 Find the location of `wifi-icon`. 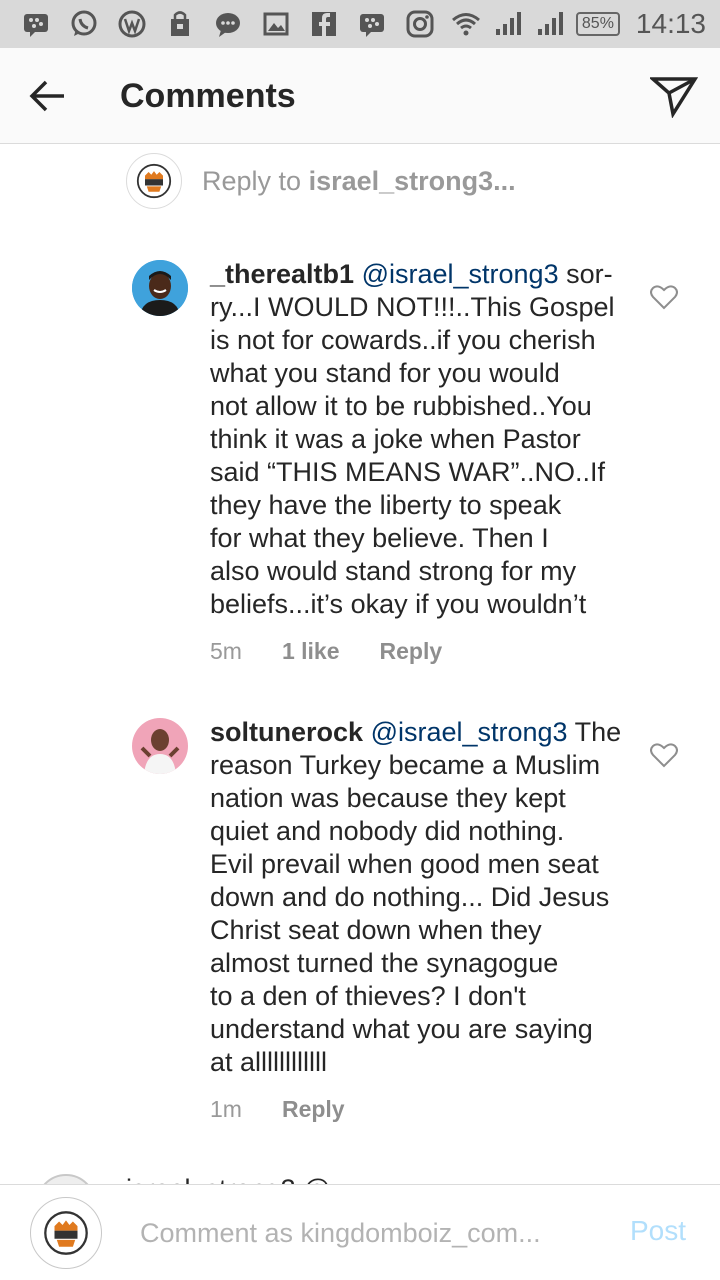

wifi-icon is located at coordinates (466, 24).